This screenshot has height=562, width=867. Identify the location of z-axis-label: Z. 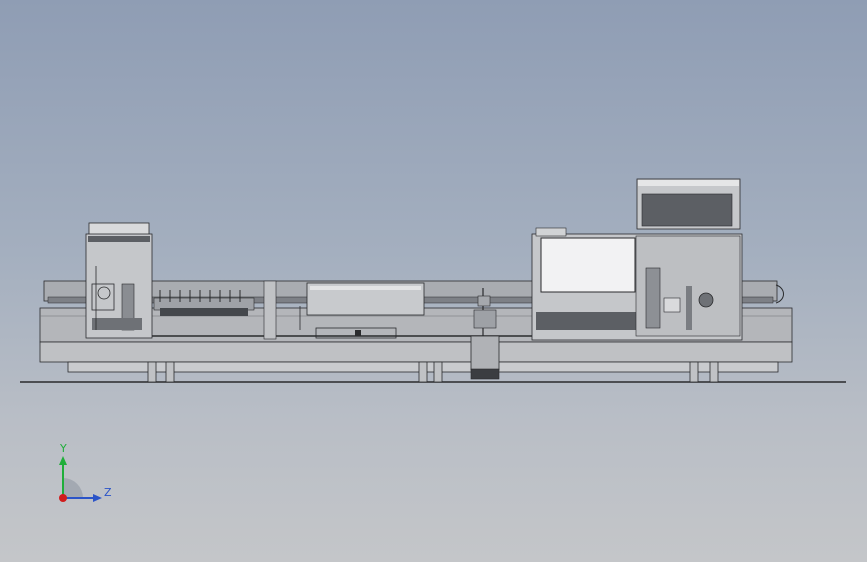
(108, 492).